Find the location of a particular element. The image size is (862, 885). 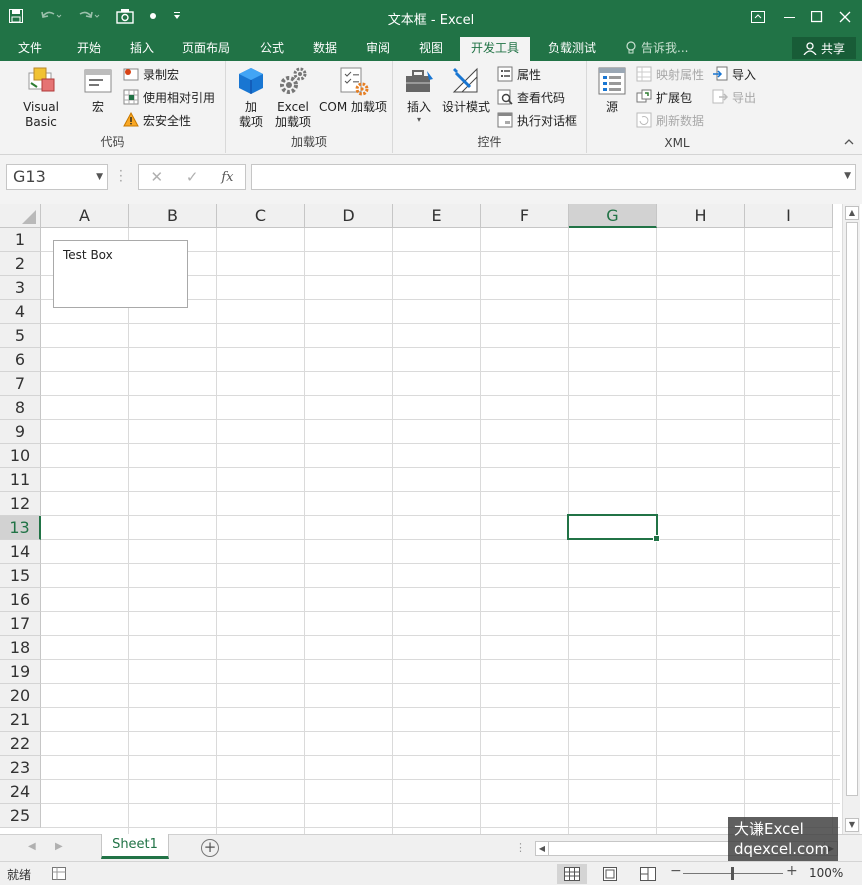

column-header-e: E is located at coordinates (437, 216).